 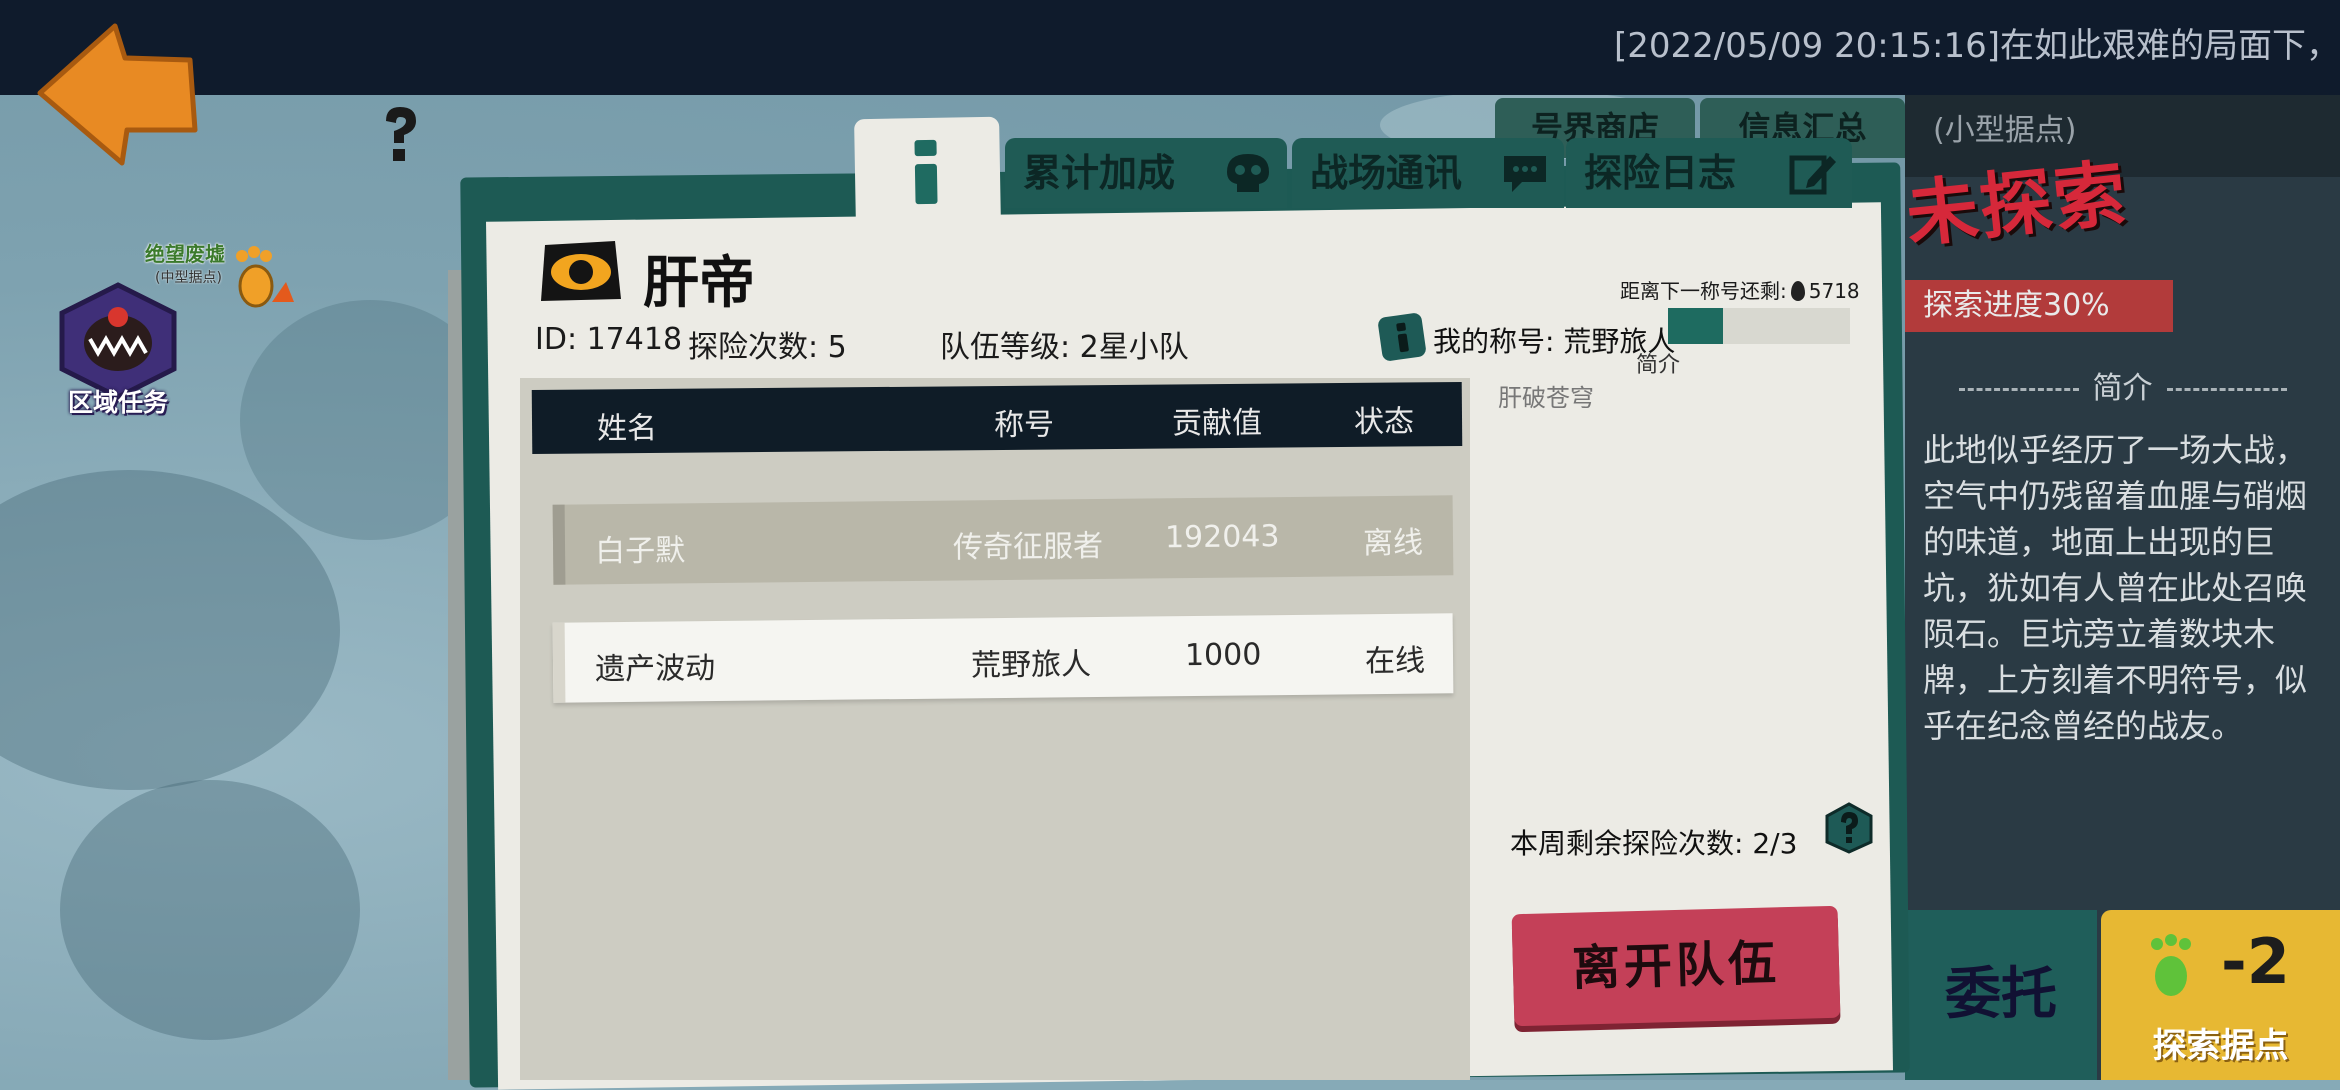 What do you see at coordinates (2220, 995) in the screenshot?
I see `explore-stronghold-button: -2 探索据点` at bounding box center [2220, 995].